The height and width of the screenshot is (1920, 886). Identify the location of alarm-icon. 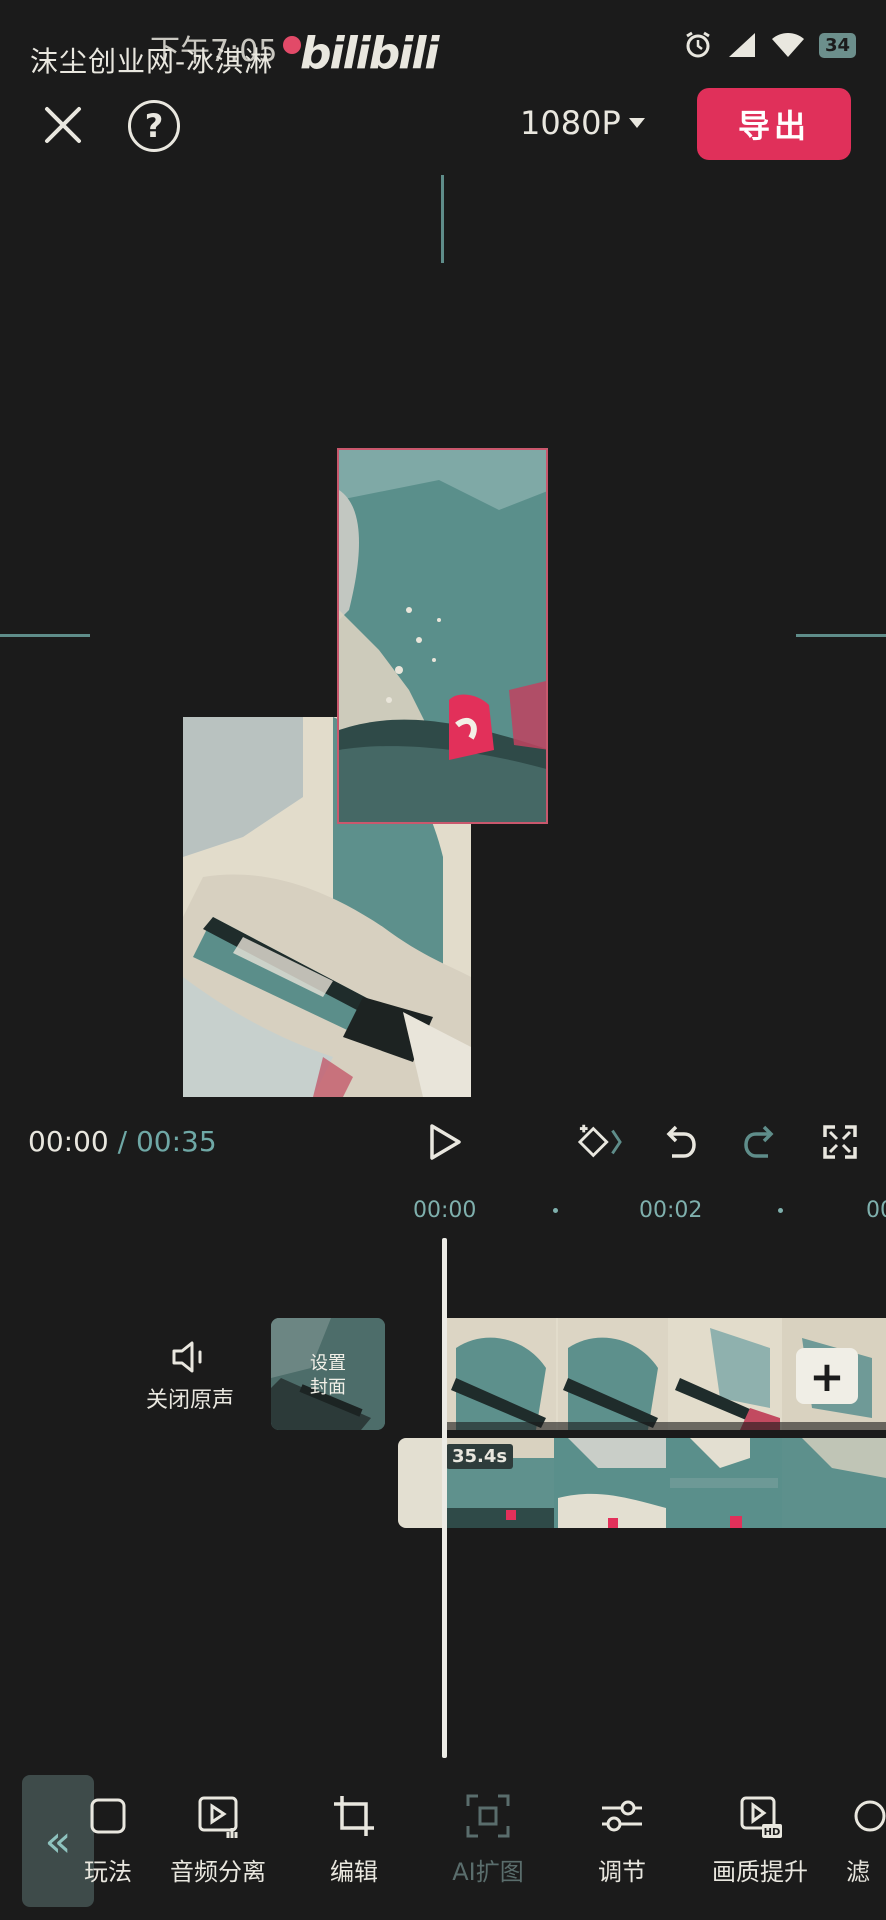
(698, 44).